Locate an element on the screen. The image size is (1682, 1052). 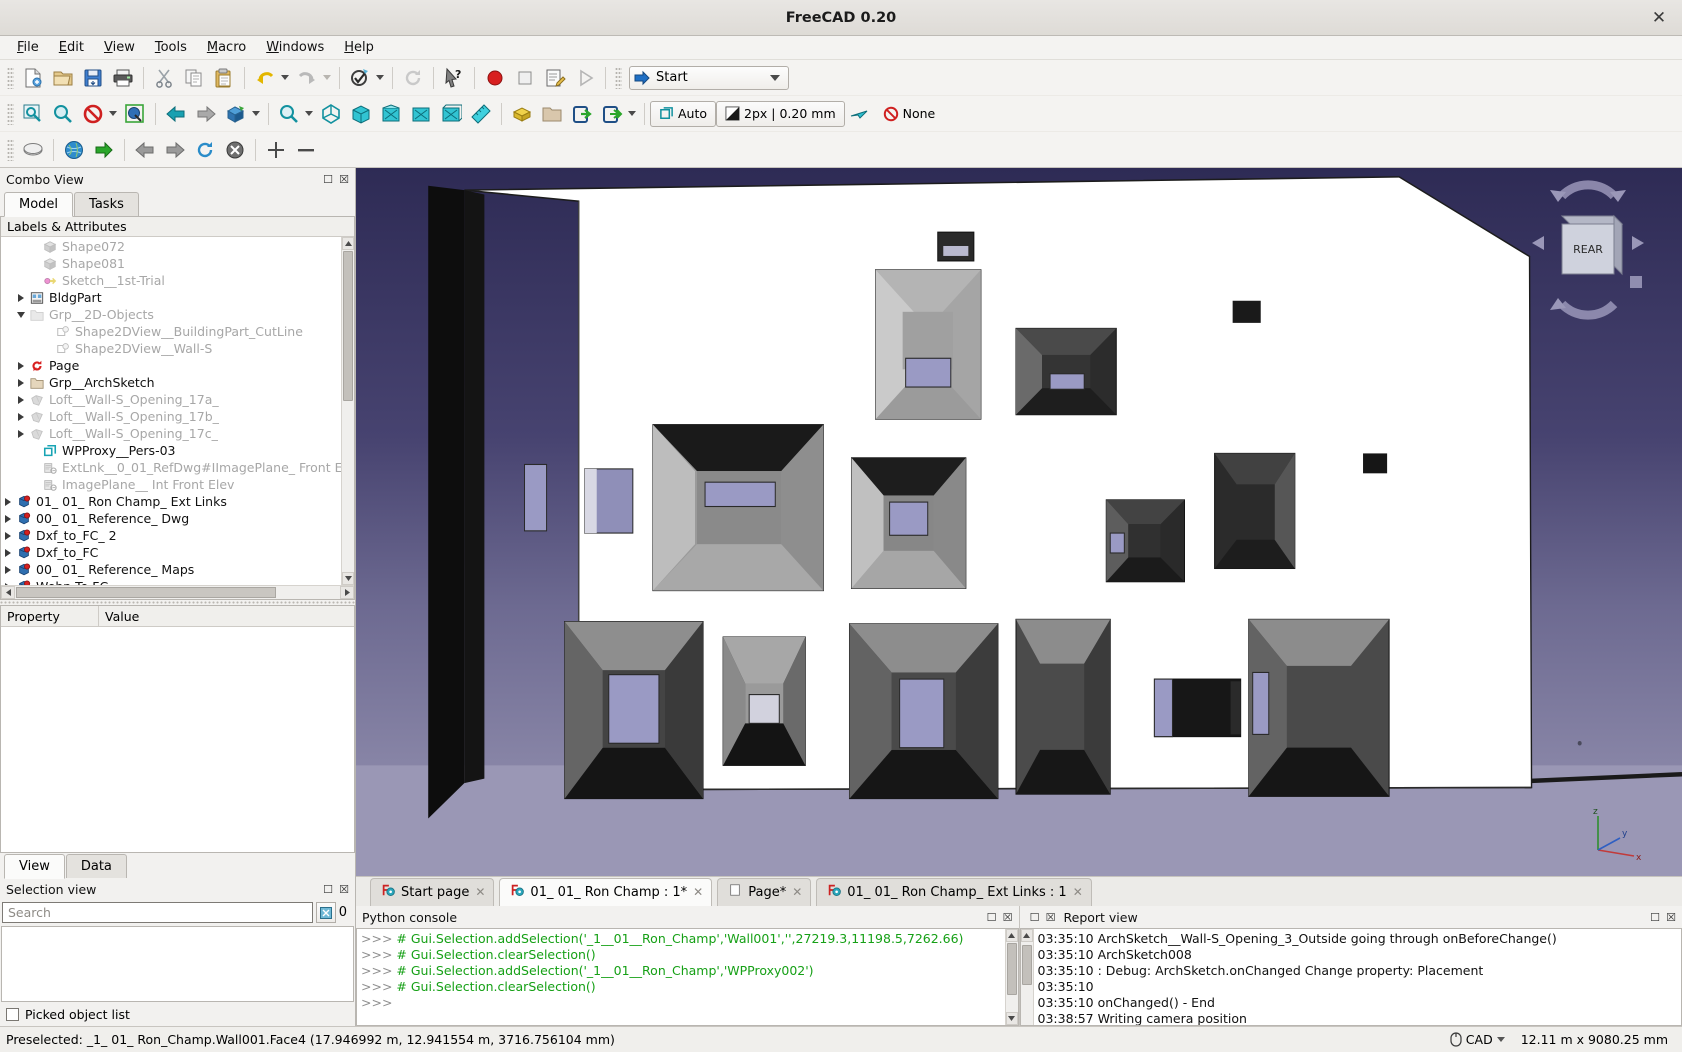
tree-item: Loft__Wall-S_Opening_17b_ is located at coordinates (171, 416).